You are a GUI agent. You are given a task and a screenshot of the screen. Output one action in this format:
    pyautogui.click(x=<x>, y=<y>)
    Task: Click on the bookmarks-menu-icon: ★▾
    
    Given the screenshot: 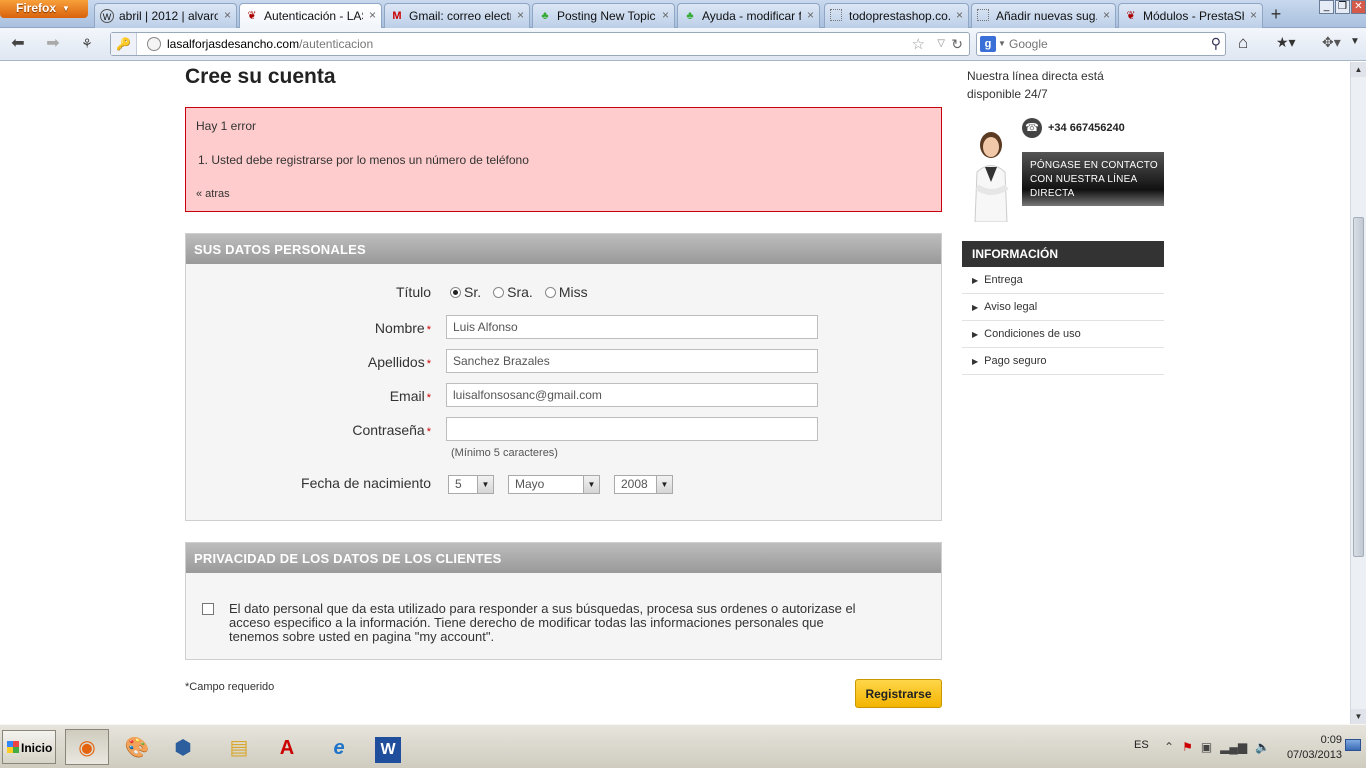 What is the action you would take?
    pyautogui.click(x=1286, y=42)
    